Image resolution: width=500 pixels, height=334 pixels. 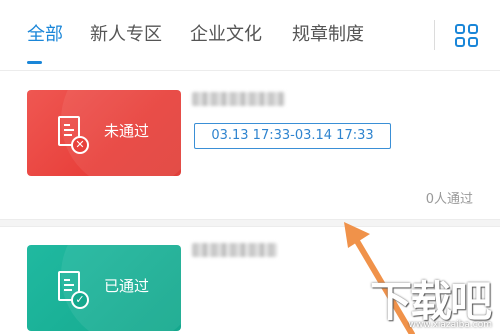 I want to click on check-badge-icon: ✓, so click(x=80, y=300).